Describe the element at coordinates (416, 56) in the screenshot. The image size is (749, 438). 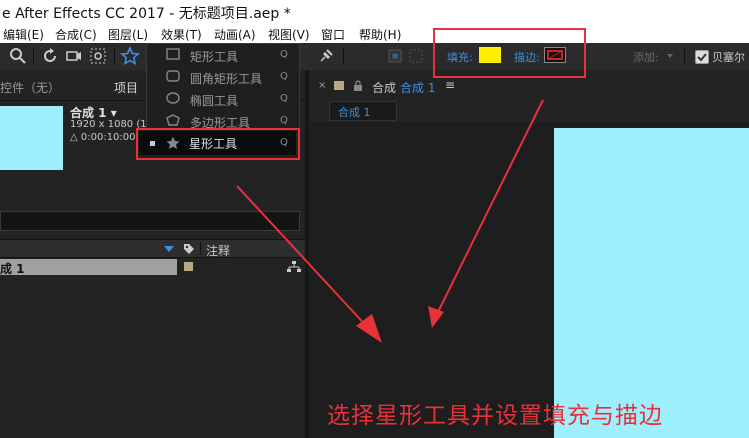
I see `grid-icon` at that location.